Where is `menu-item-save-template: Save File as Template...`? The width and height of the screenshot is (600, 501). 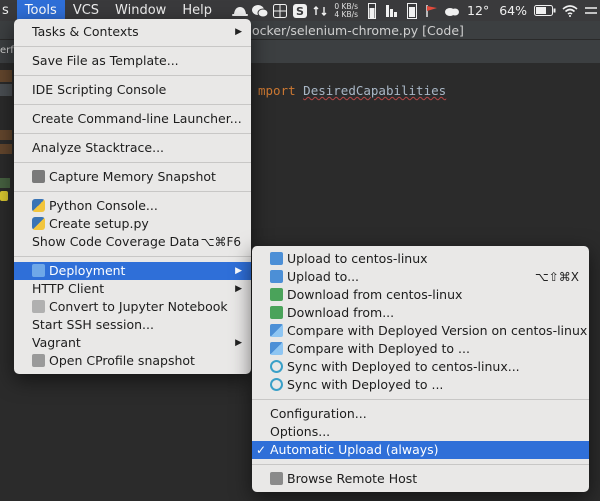
menu-item-save-template: Save File as Template... is located at coordinates (132, 61).